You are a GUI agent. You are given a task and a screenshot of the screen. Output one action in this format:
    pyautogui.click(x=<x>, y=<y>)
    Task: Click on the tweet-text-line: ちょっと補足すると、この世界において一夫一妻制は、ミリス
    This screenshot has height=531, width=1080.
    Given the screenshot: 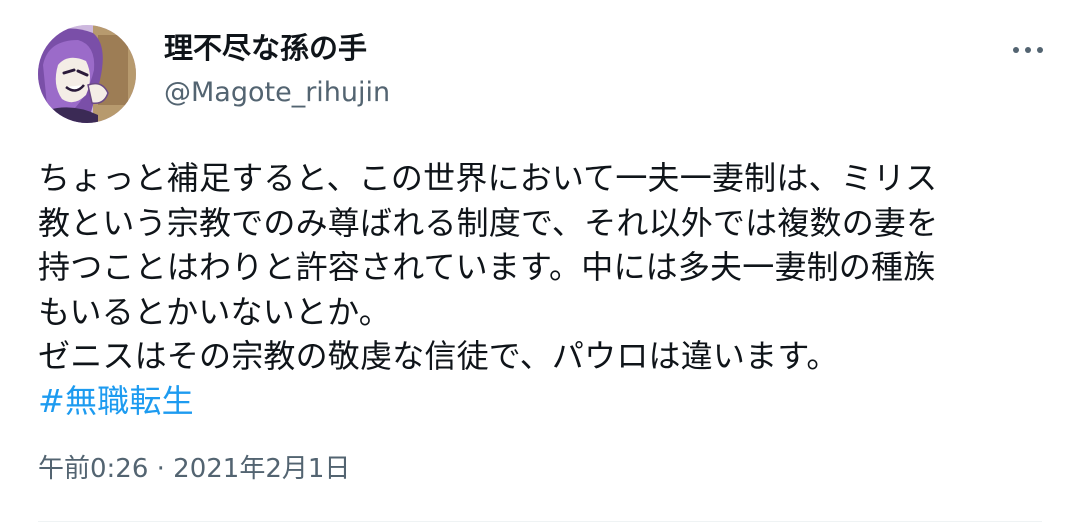 What is the action you would take?
    pyautogui.click(x=488, y=178)
    